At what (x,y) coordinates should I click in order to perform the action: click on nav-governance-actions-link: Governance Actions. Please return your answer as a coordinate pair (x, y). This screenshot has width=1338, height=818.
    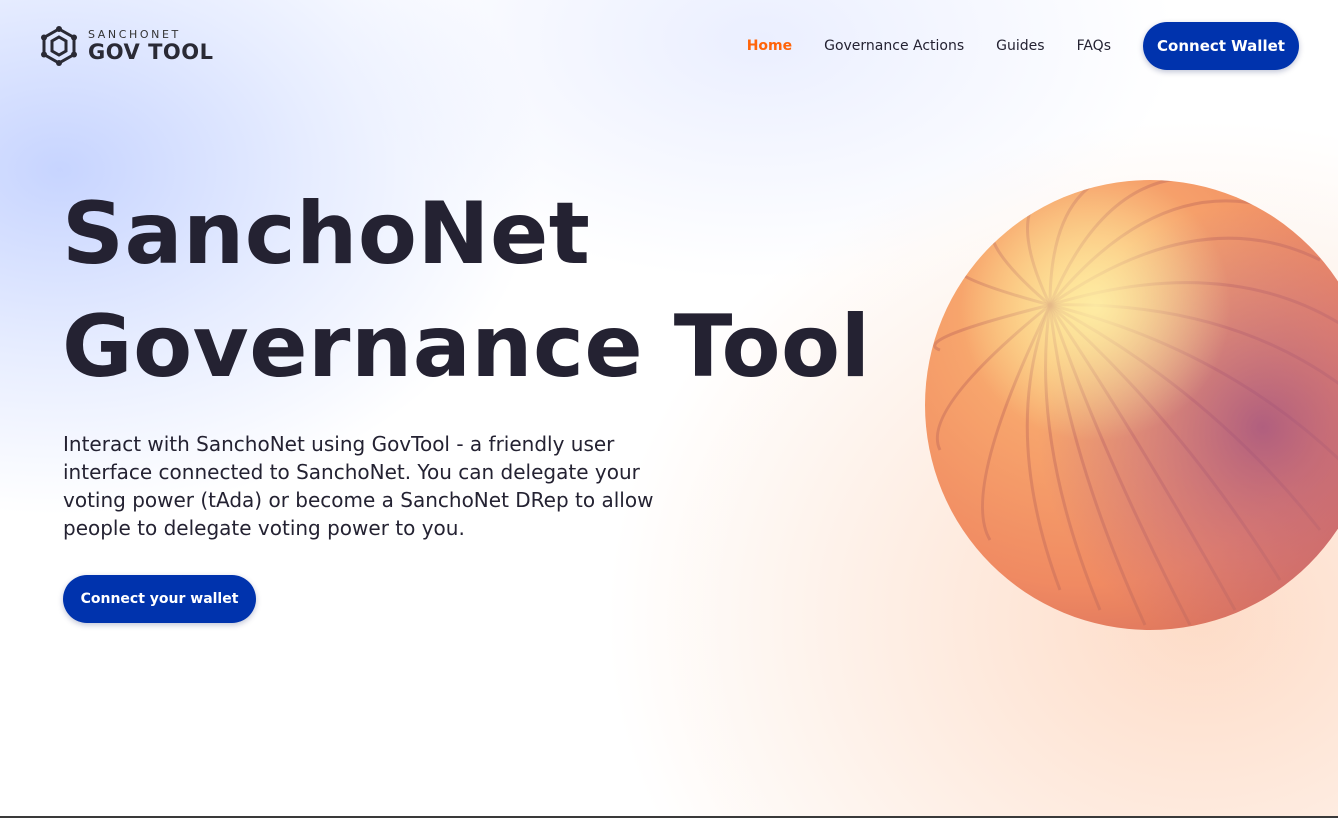
    Looking at the image, I should click on (894, 46).